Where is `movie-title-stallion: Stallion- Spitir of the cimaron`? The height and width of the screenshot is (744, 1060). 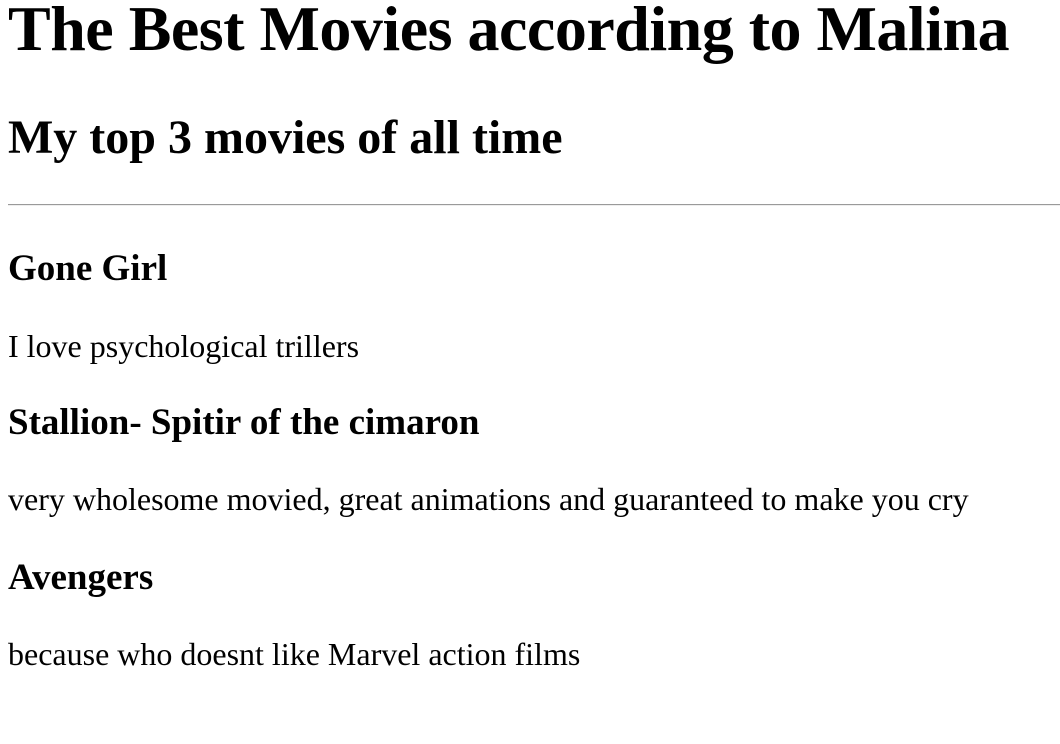
movie-title-stallion: Stallion- Spitir of the cimaron is located at coordinates (244, 422).